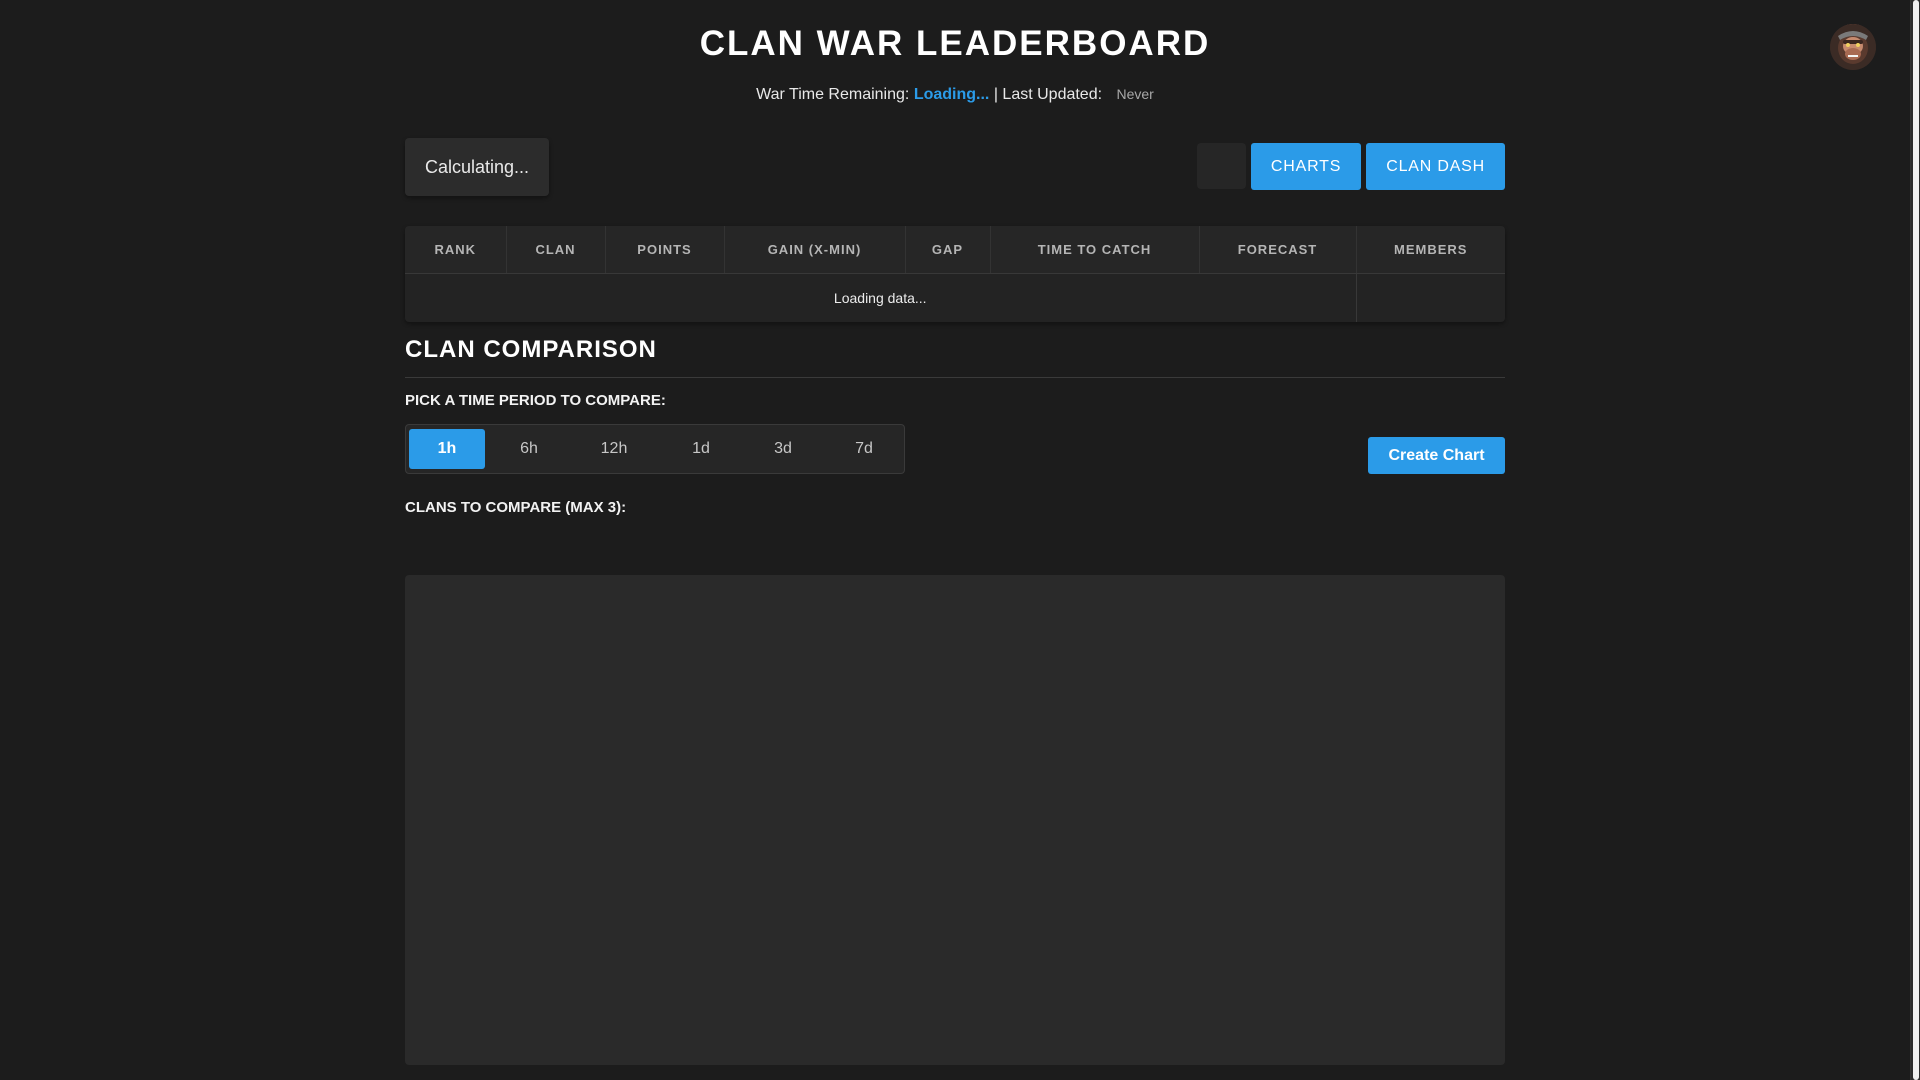  I want to click on top-toolbar: CHARTS CLAN DASH, so click(1350, 166).